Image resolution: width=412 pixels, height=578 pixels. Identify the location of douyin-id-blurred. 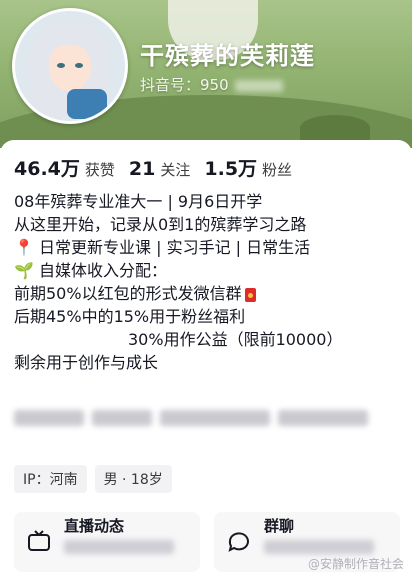
(258, 85).